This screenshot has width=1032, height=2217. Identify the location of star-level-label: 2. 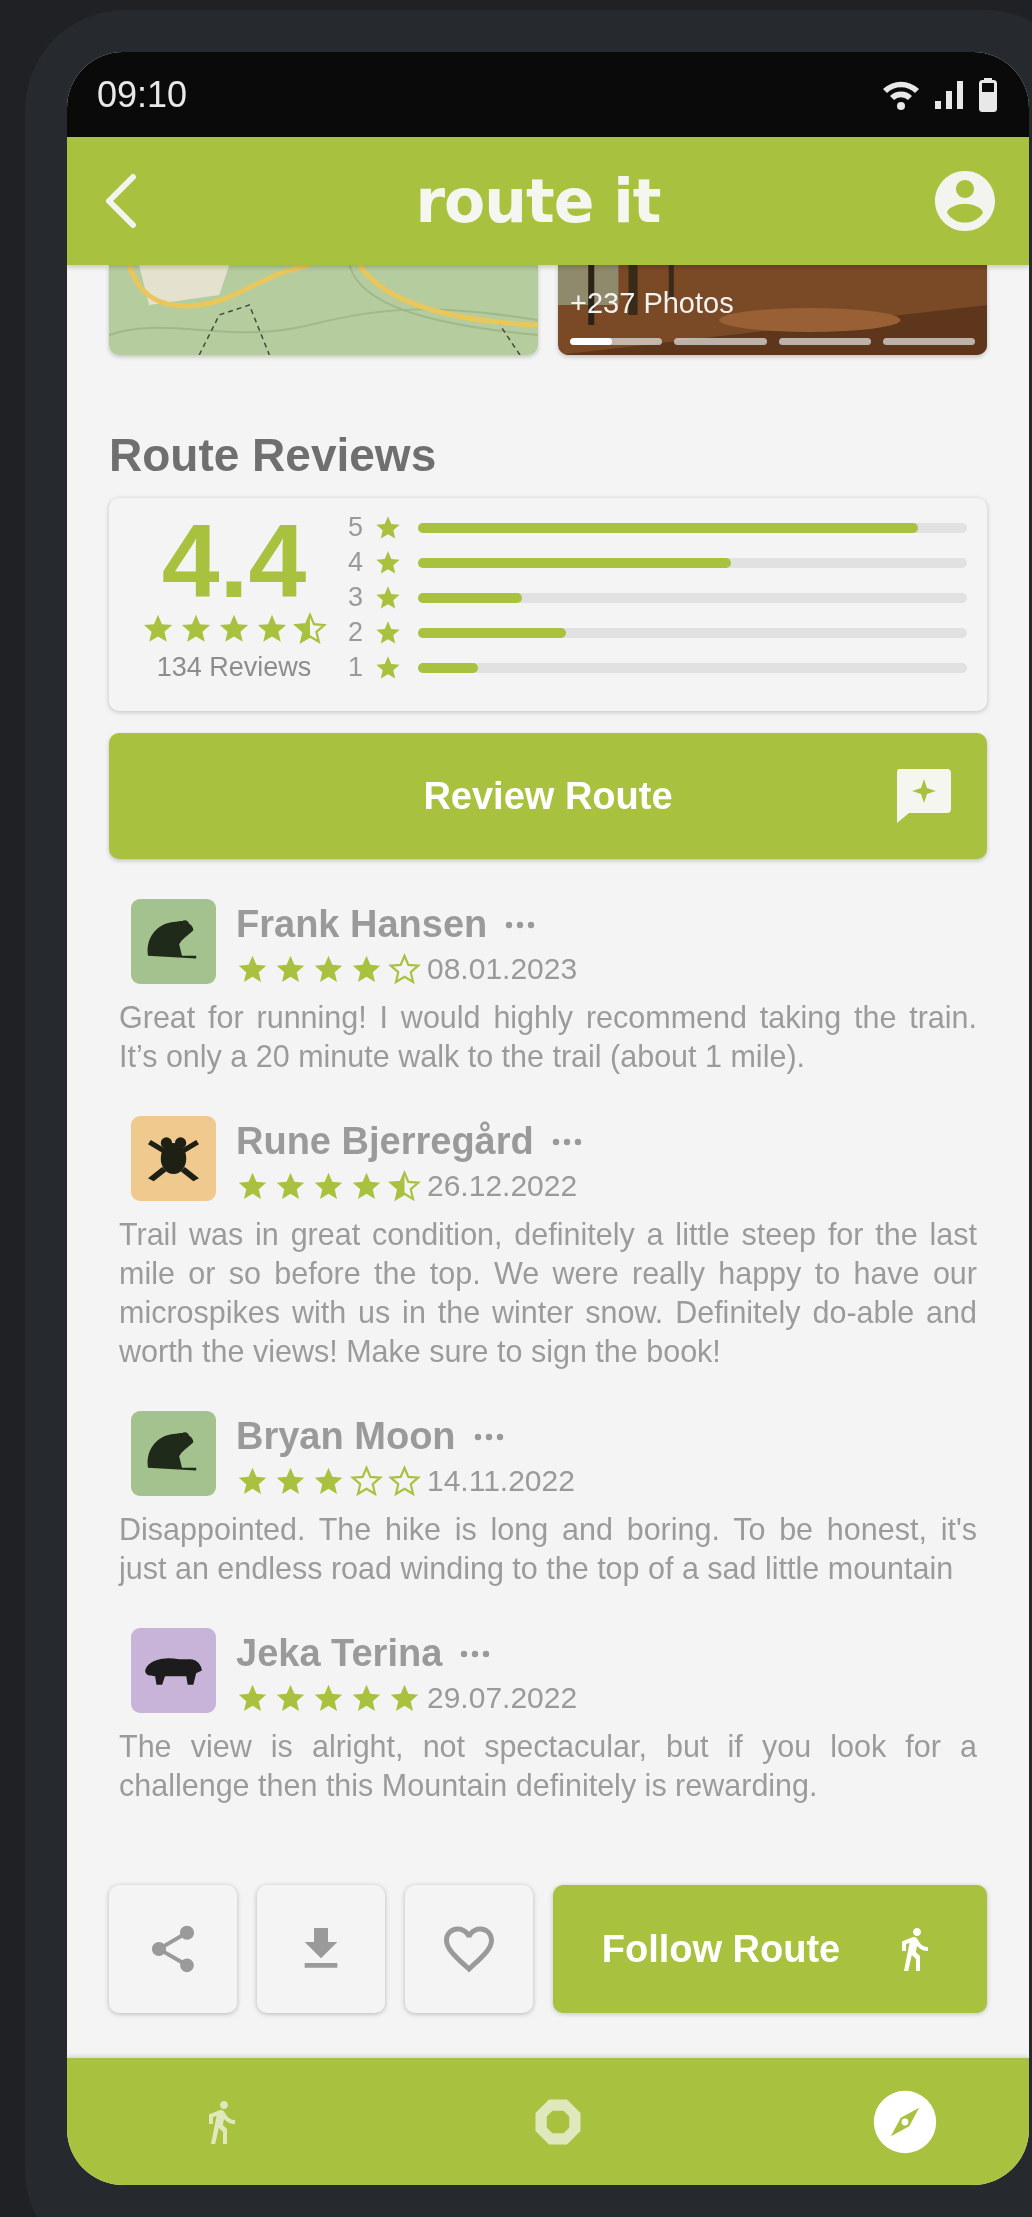
(356, 632).